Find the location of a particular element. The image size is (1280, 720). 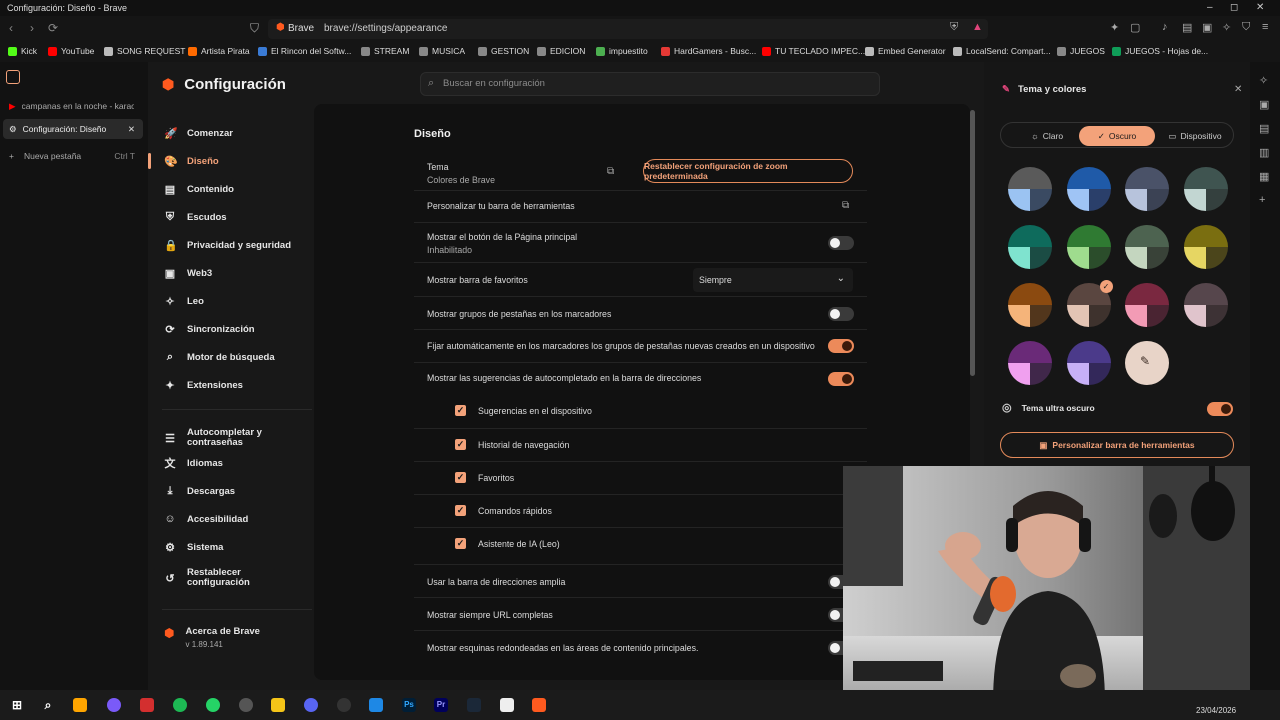

nav-item-6: ✧ Leo is located at coordinates (231, 301).